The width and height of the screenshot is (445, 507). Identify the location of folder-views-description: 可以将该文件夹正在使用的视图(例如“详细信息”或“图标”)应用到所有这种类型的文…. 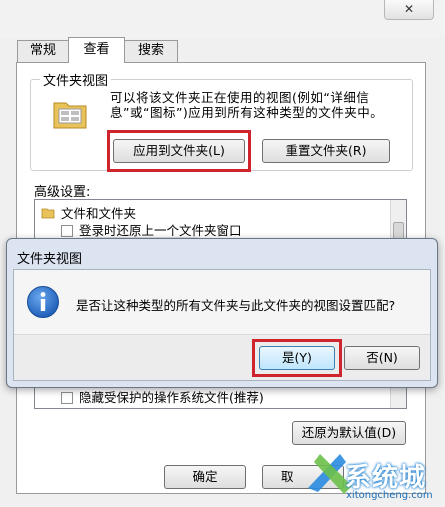
(247, 105).